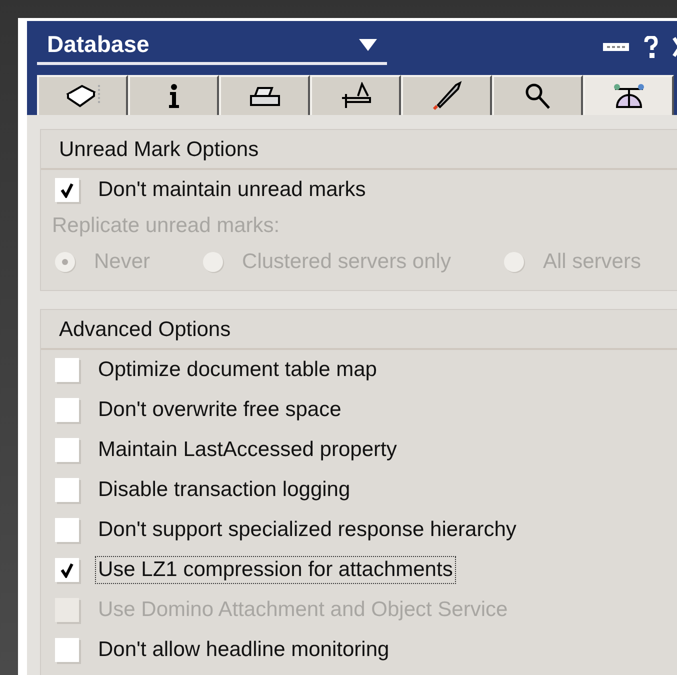  What do you see at coordinates (307, 530) in the screenshot?
I see `checkbox-label: Don't support specialized response hierarchy` at bounding box center [307, 530].